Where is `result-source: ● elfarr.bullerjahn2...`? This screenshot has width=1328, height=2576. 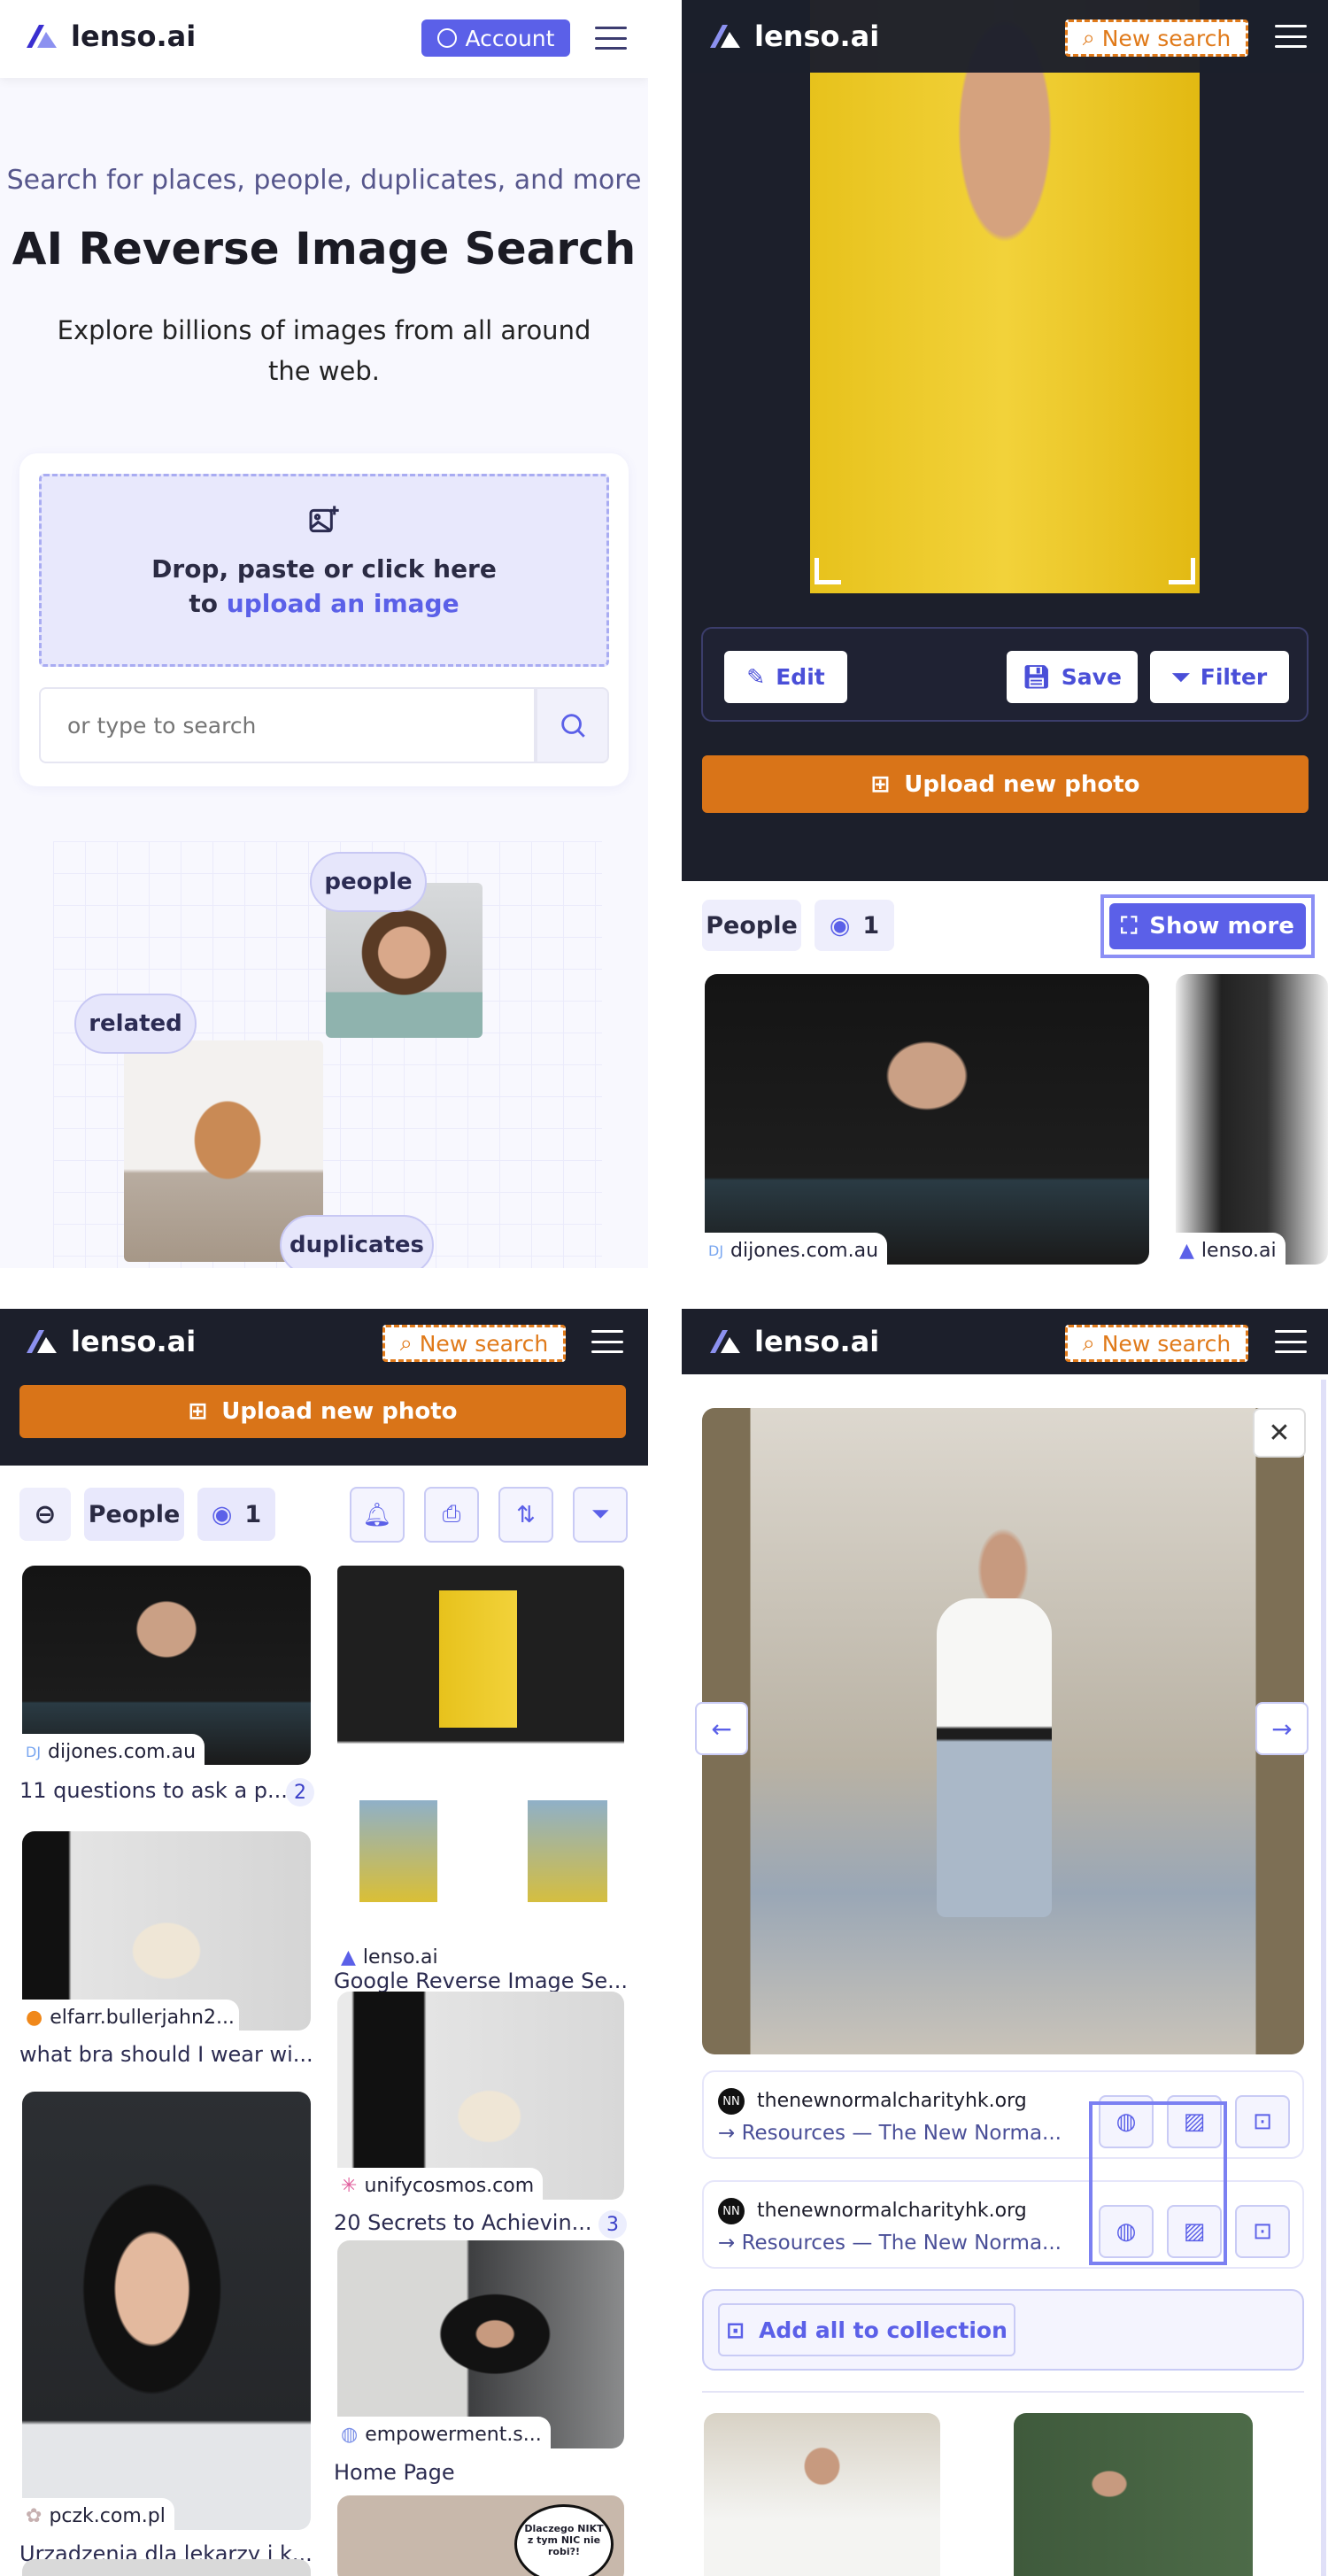 result-source: ● elfarr.bullerjahn2... is located at coordinates (130, 2015).